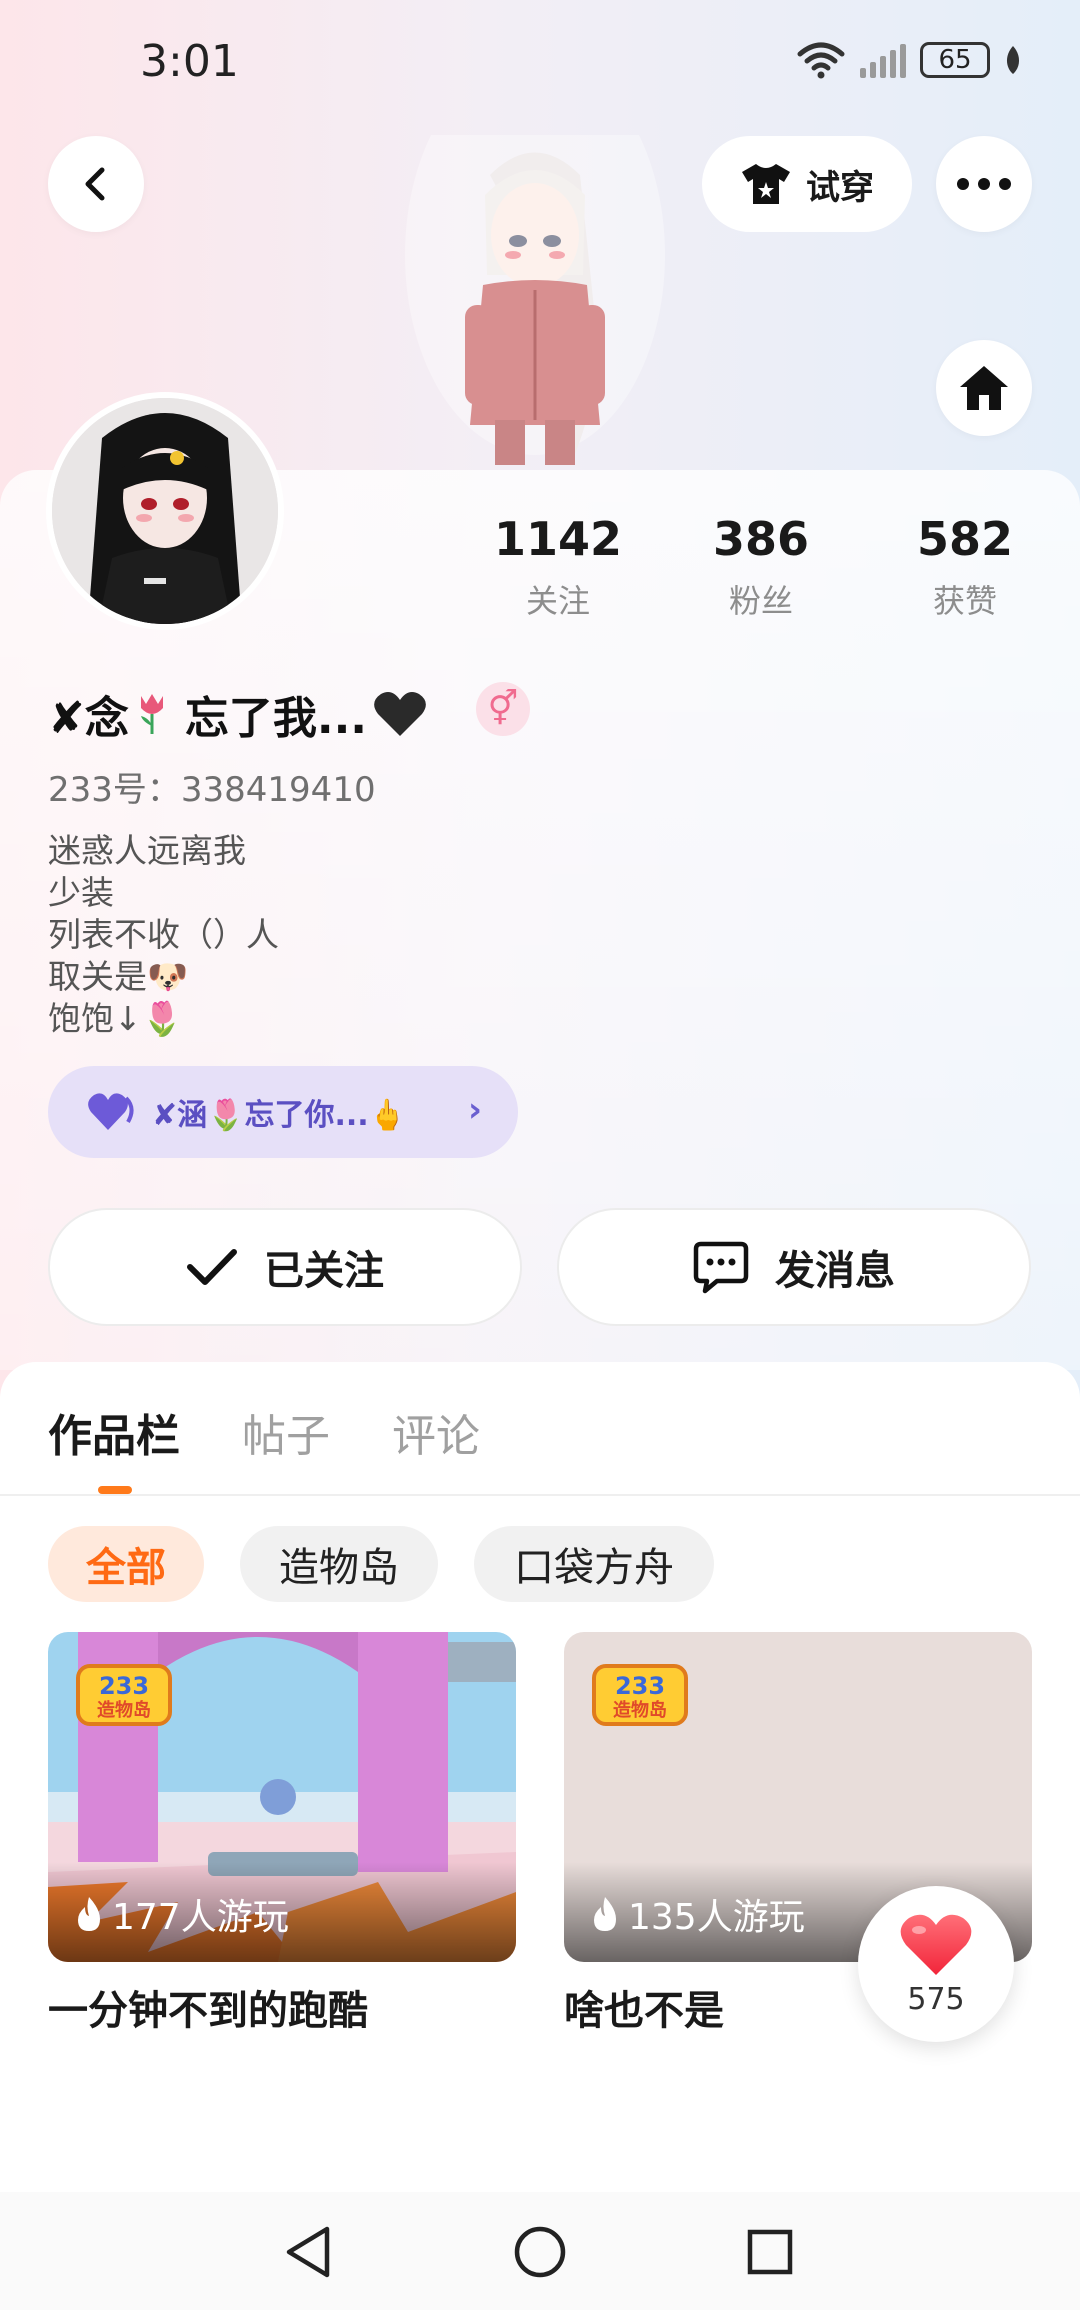 The width and height of the screenshot is (1080, 2310). I want to click on more-dots-icon, so click(984, 184).